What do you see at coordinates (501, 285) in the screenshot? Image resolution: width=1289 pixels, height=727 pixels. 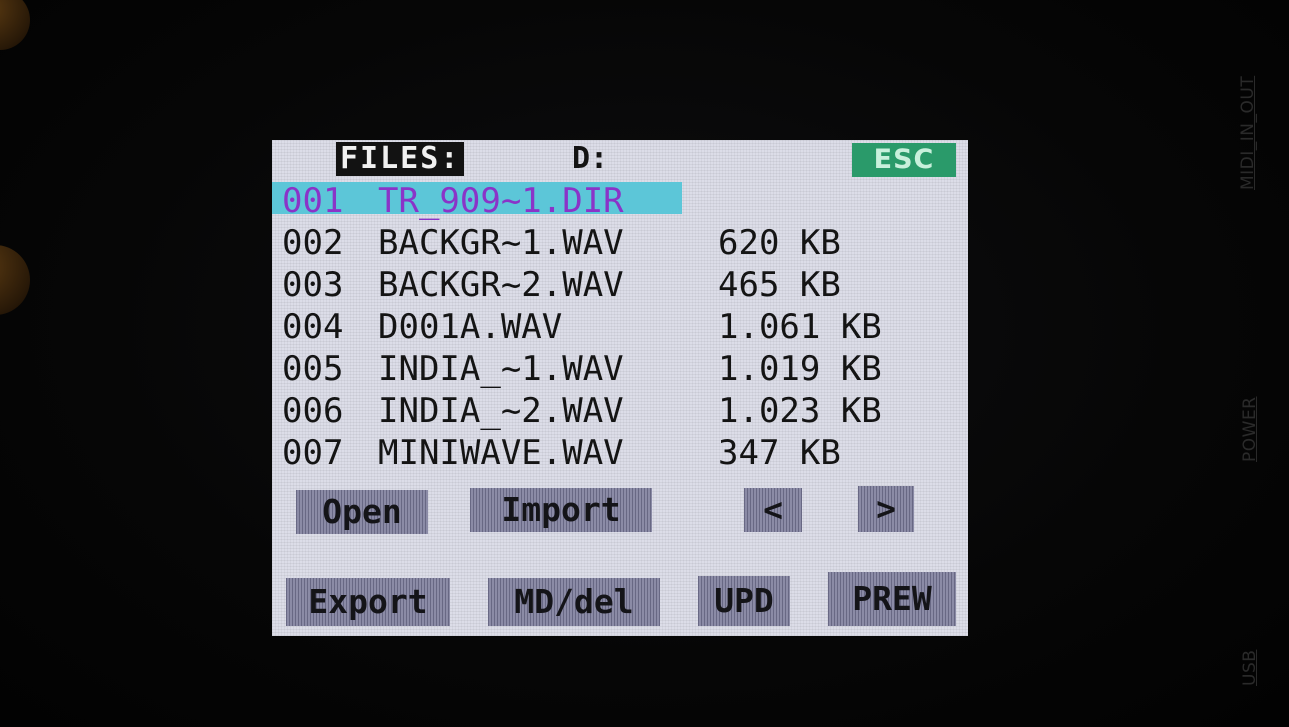 I see `file-name: BACKGR~2.WAV` at bounding box center [501, 285].